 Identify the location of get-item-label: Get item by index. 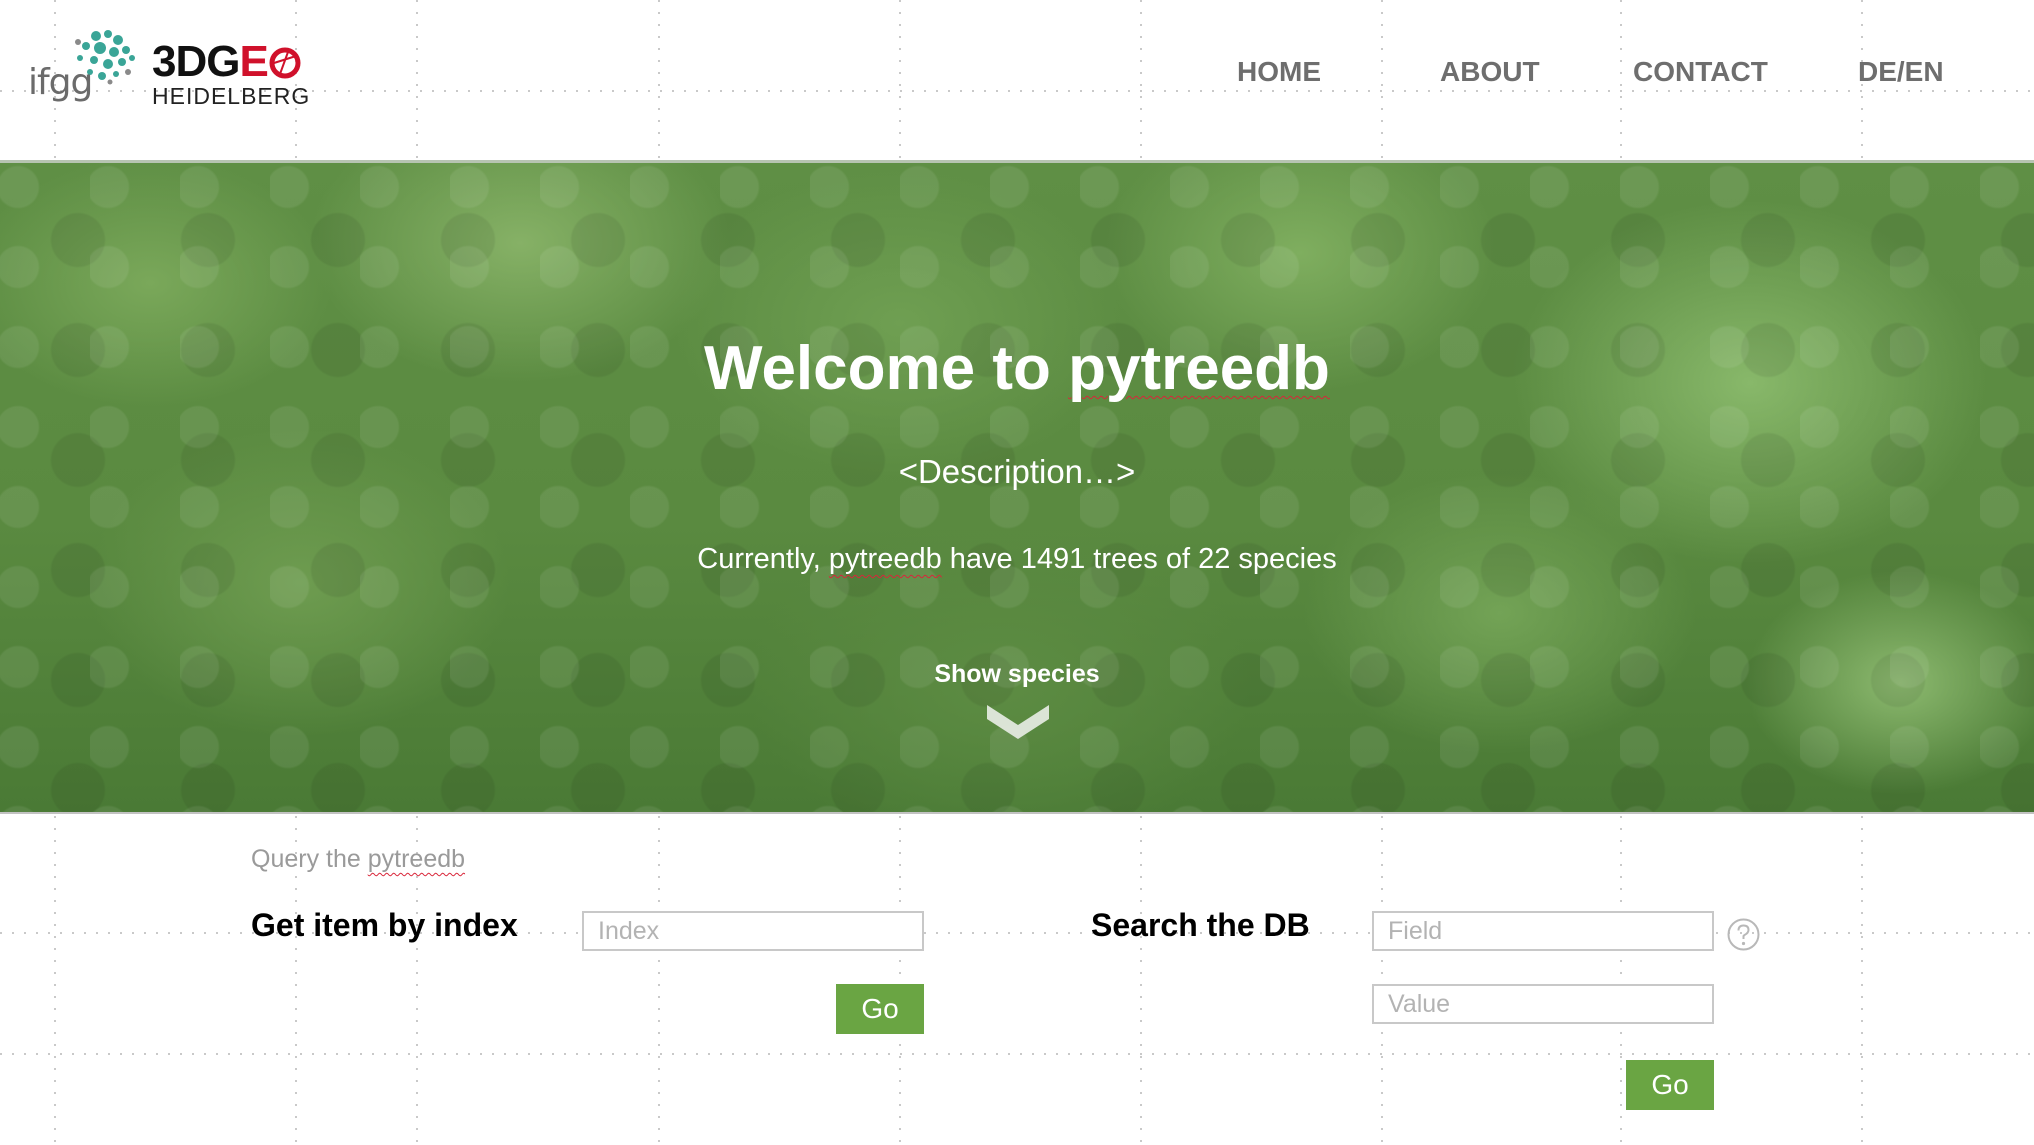
(384, 925).